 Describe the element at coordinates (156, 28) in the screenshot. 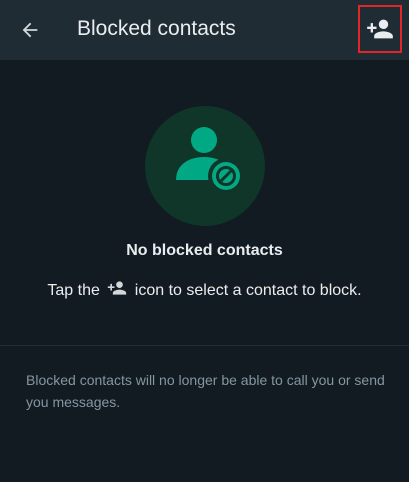

I see `page-title: Blocked contacts` at that location.